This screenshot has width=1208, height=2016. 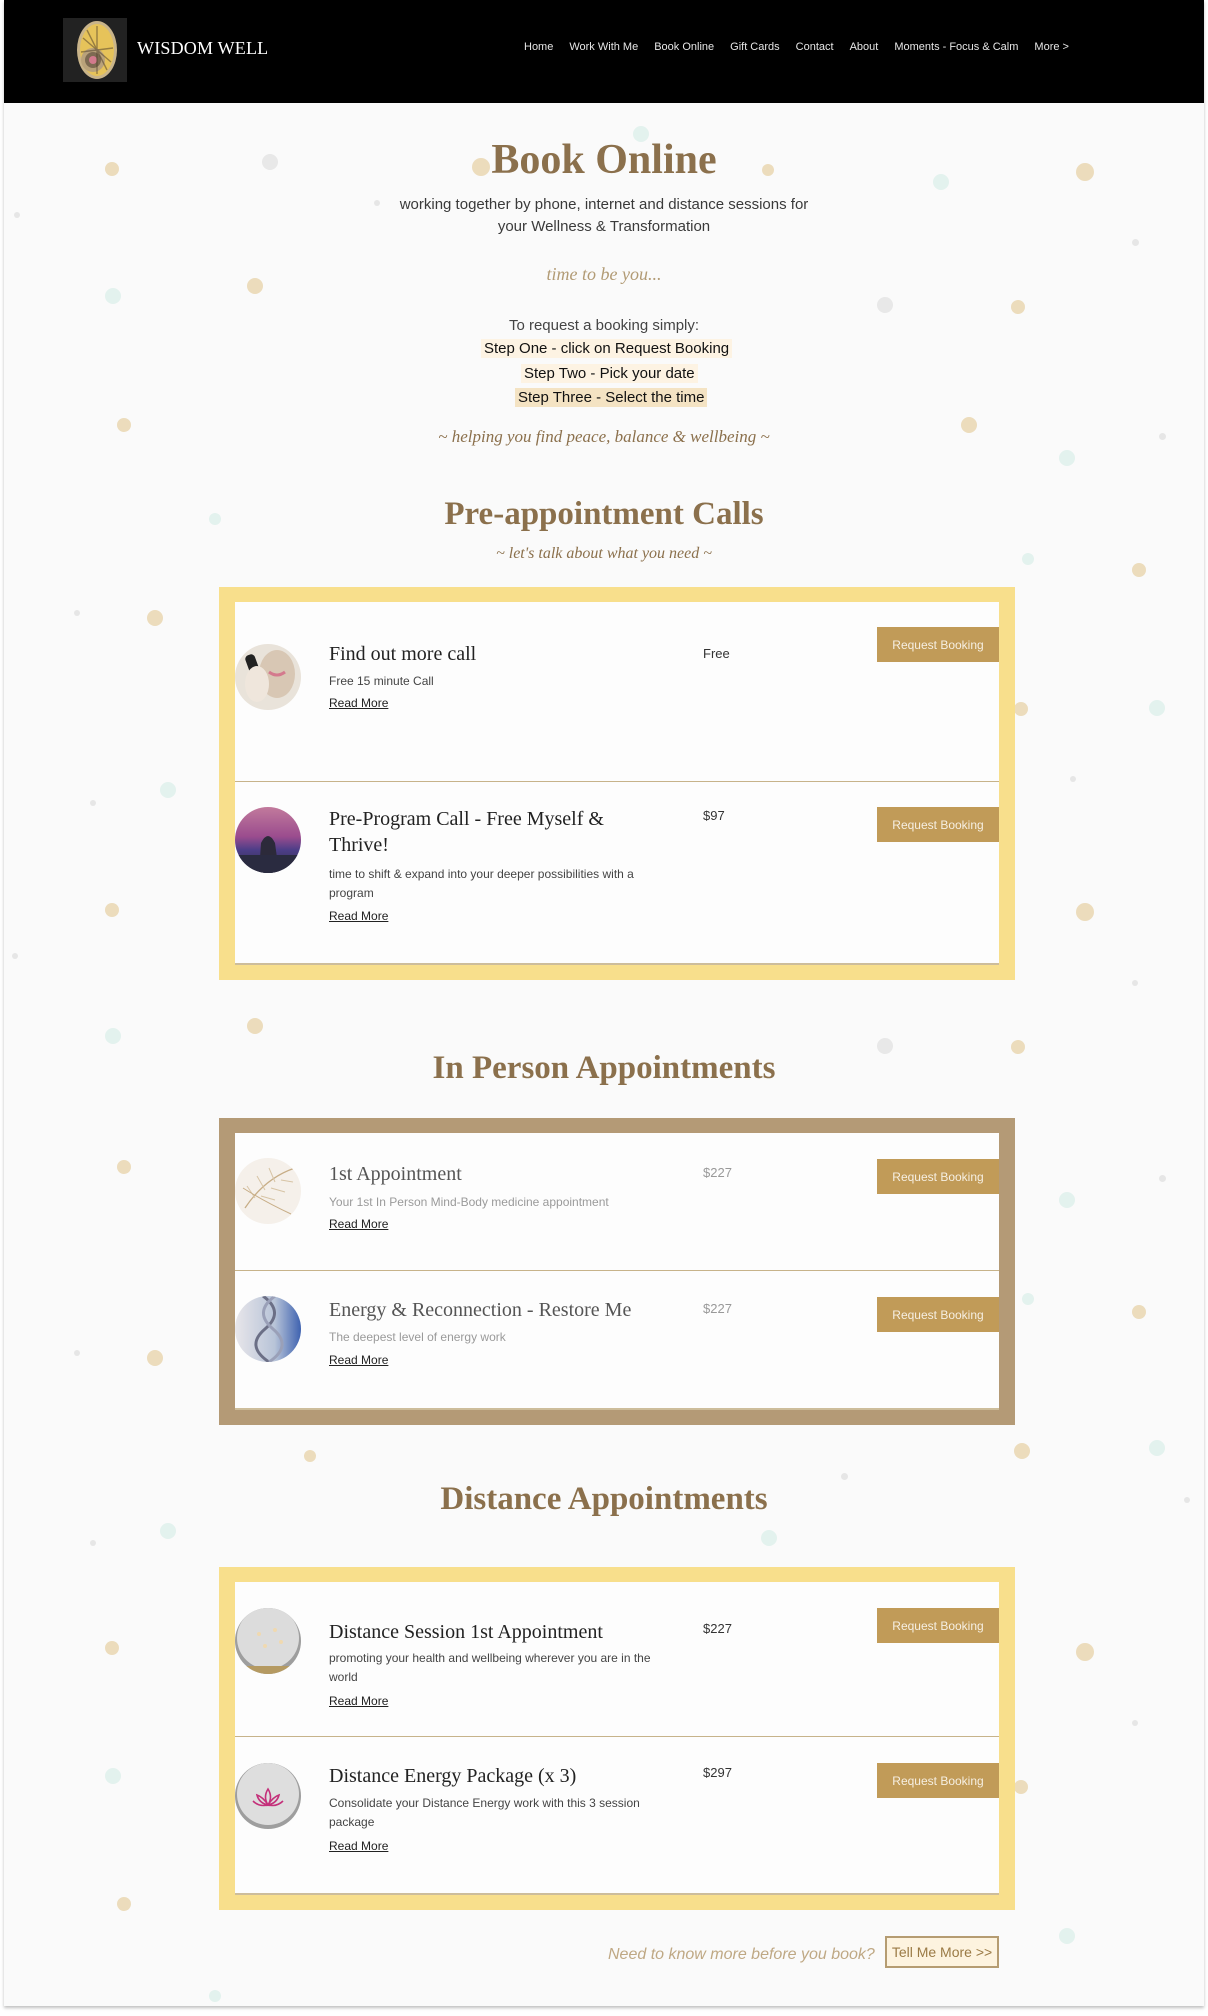 What do you see at coordinates (607, 348) in the screenshot?
I see `step-one: Step One - click on Request Booking` at bounding box center [607, 348].